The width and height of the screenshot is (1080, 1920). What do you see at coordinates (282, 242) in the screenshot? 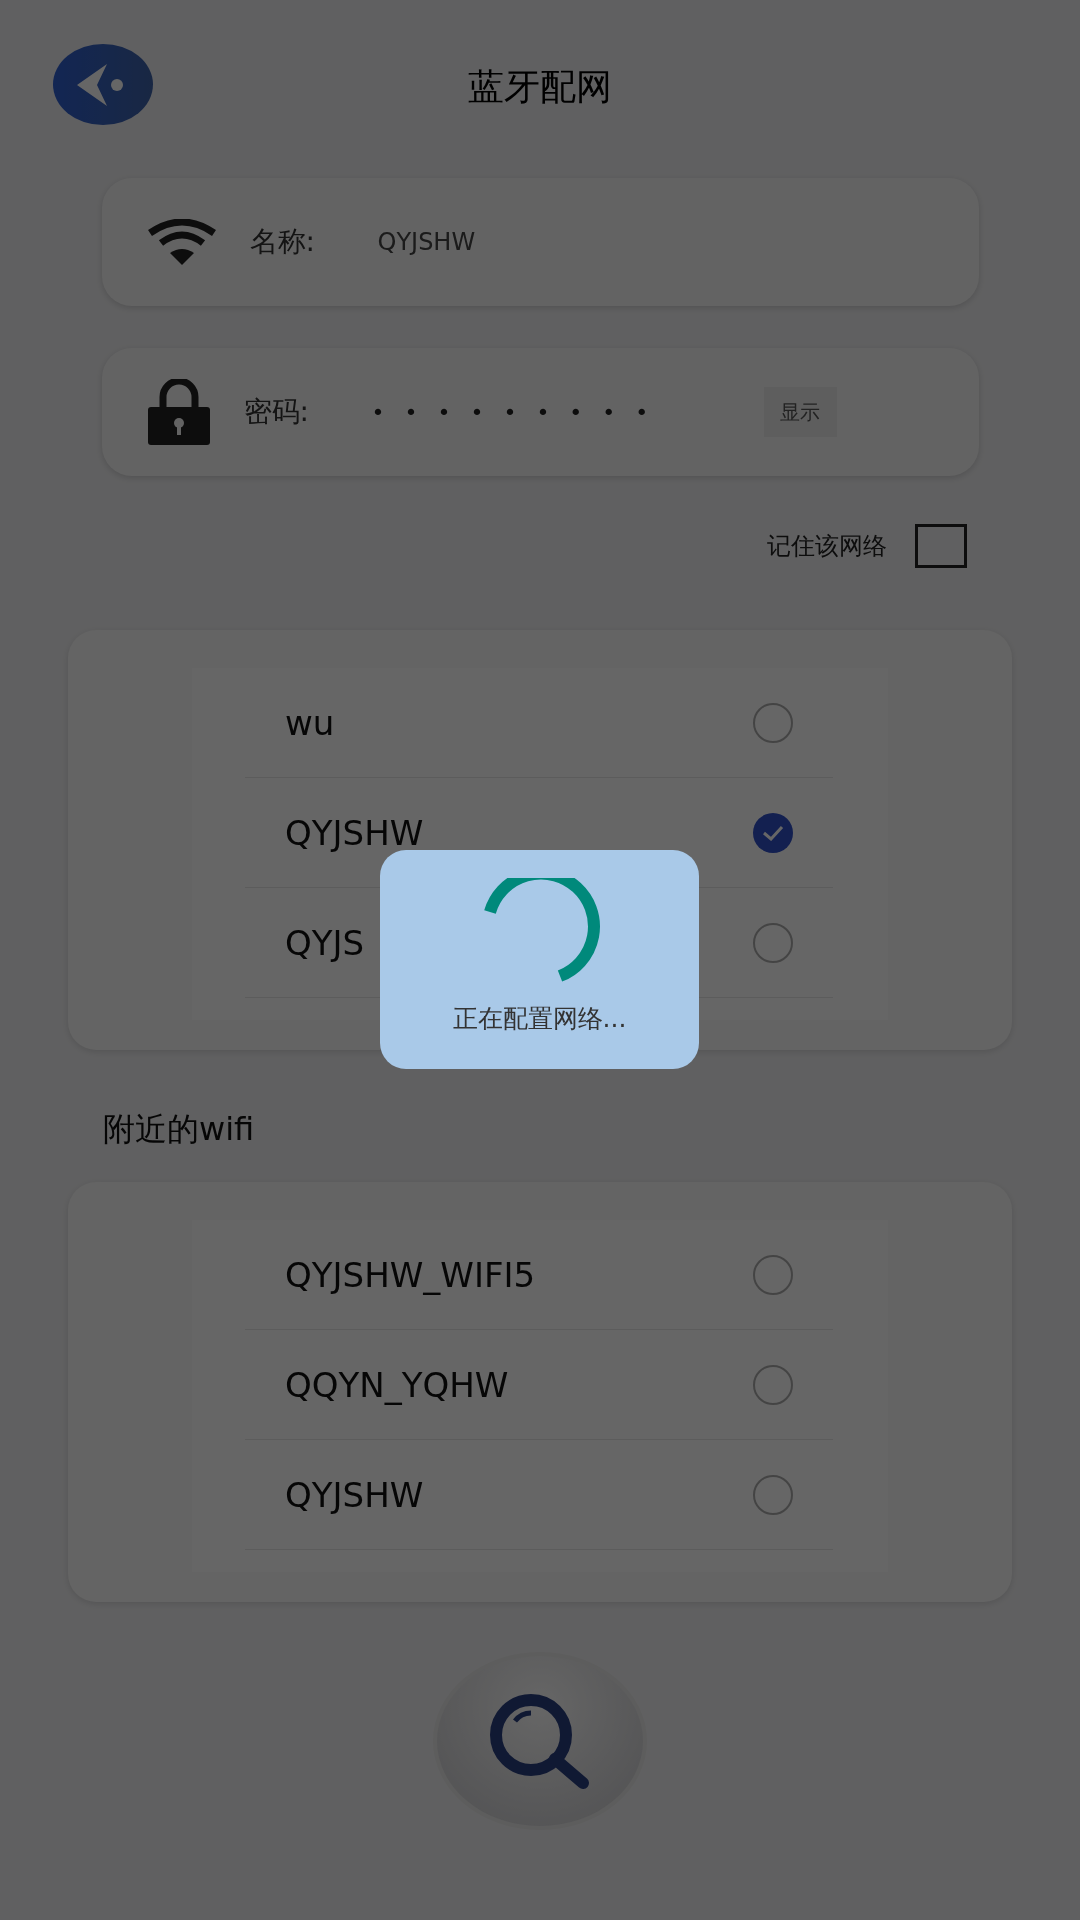
I see `field-label: 名称:` at bounding box center [282, 242].